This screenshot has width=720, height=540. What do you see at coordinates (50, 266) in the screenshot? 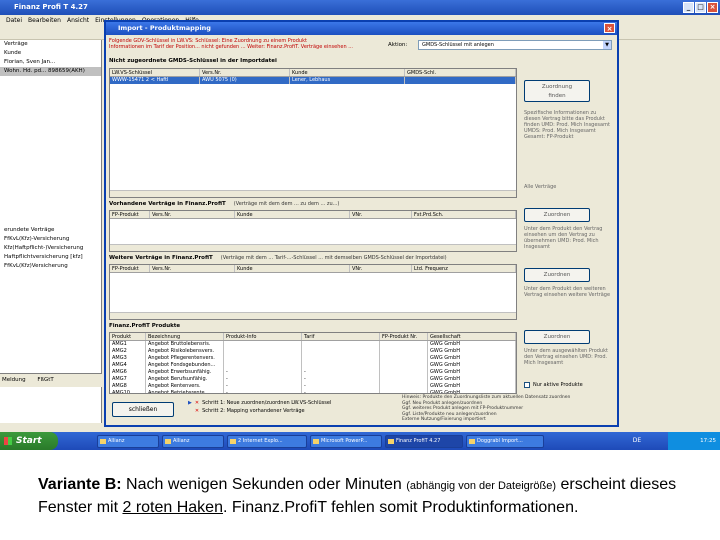
I see `tree-item: FfKvL(Kfz)Versicherung` at bounding box center [50, 266].